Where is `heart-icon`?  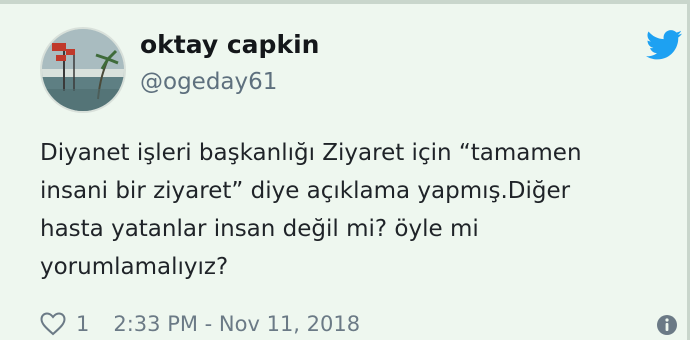
heart-icon is located at coordinates (53, 324).